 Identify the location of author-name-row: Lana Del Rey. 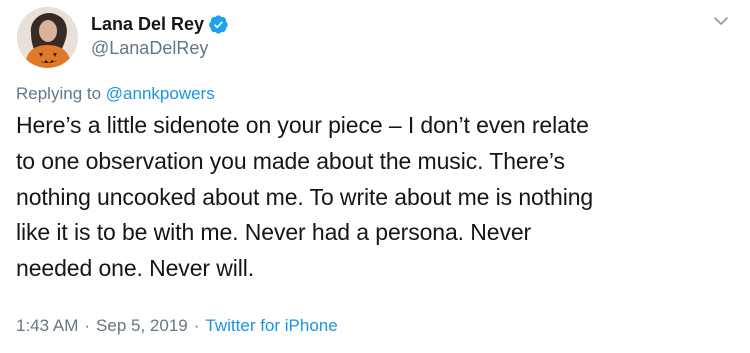
(160, 24).